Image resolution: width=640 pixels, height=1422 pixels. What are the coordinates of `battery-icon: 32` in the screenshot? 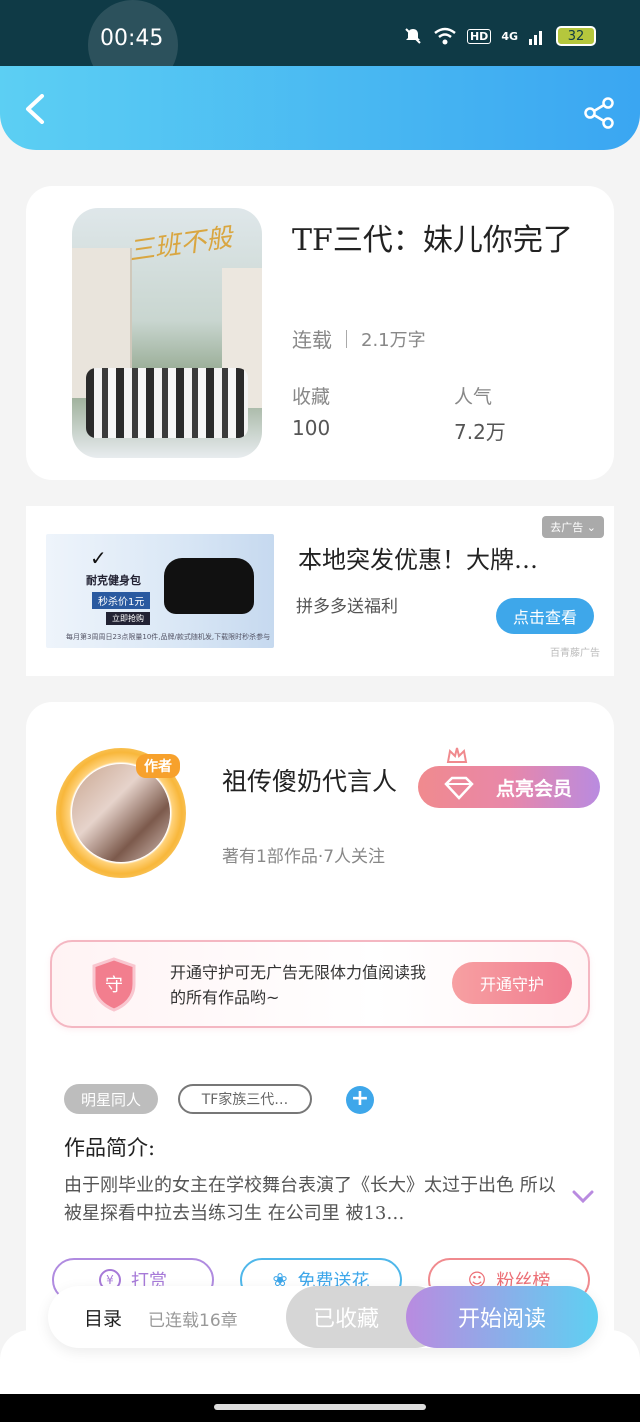 It's located at (576, 36).